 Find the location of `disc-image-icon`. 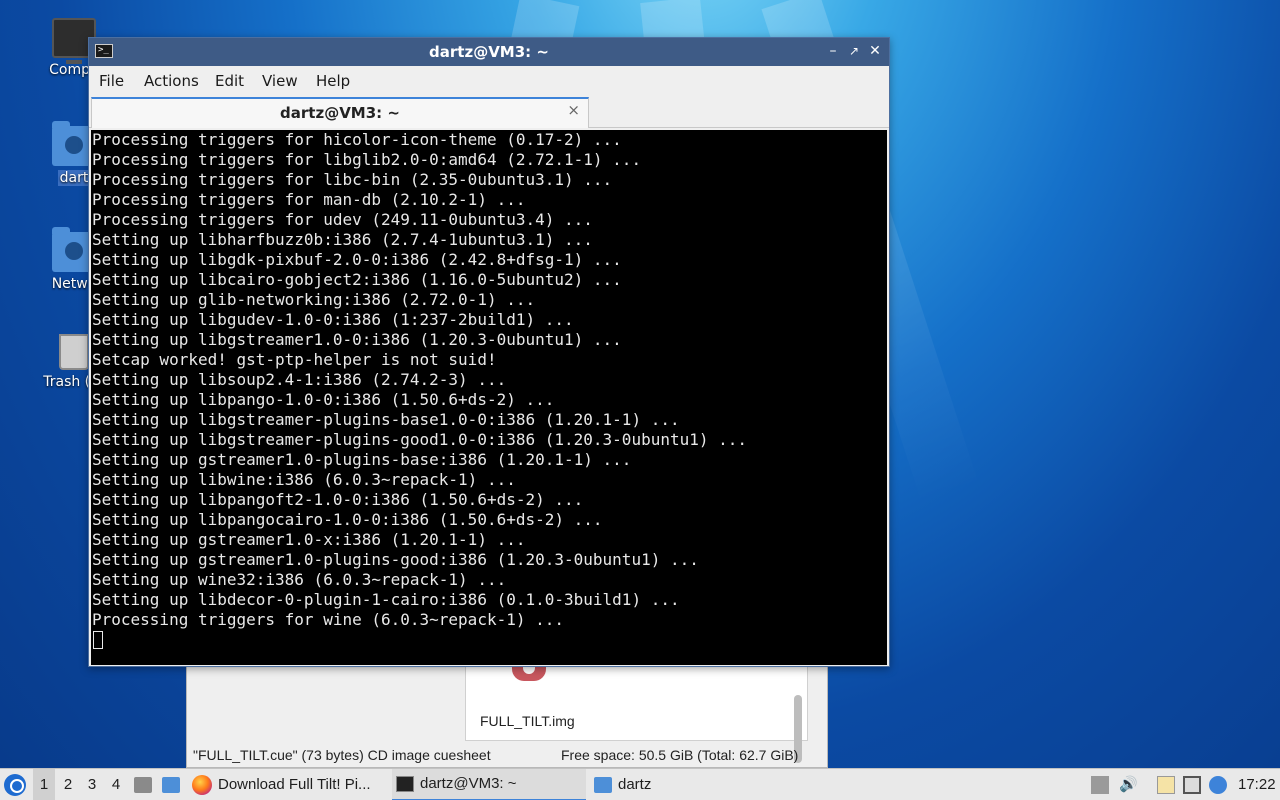

disc-image-icon is located at coordinates (529, 674).